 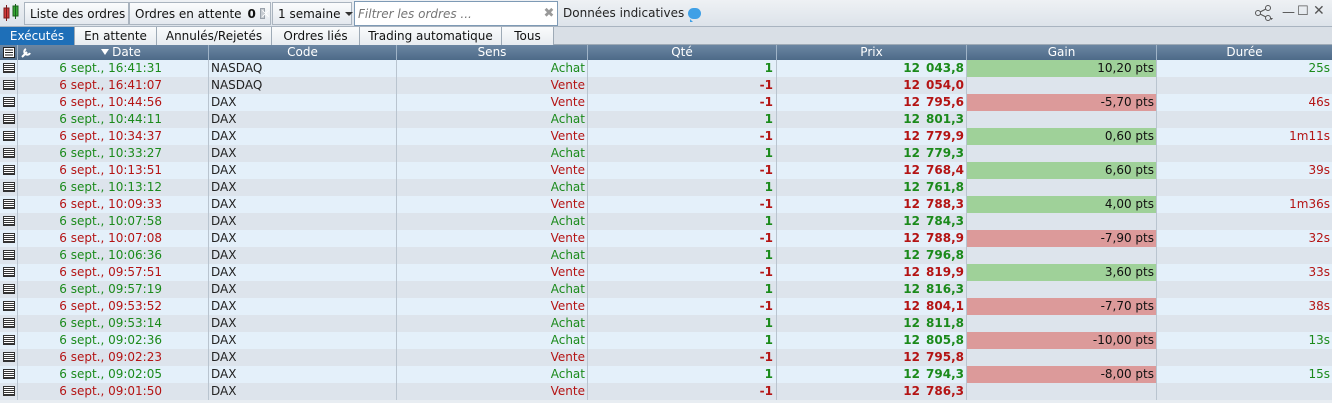 I want to click on table-row: 6 sept., 10:06:36 DAX Achat 1 12 796,8, so click(x=666, y=255).